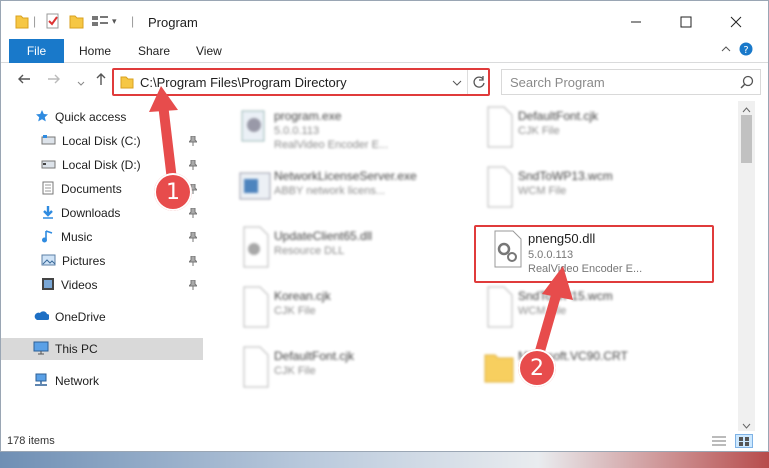  Describe the element at coordinates (173, 192) in the screenshot. I see `step-badge-1: 1` at that location.